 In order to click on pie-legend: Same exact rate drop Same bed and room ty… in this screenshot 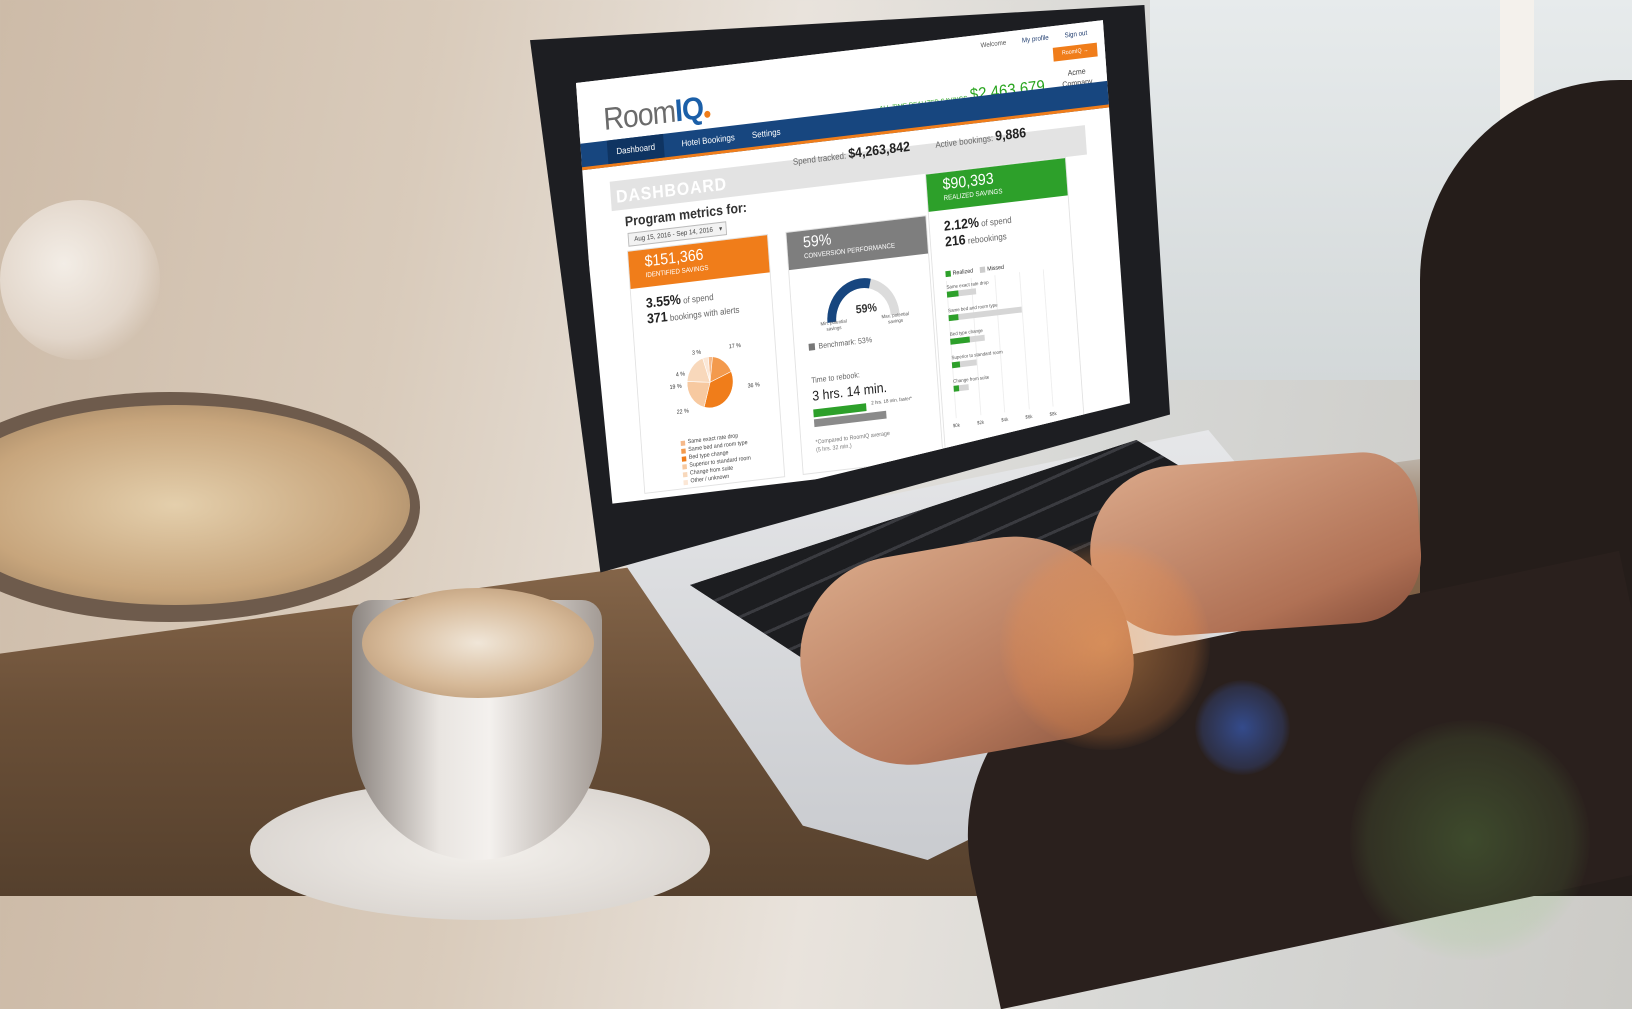, I will do `click(716, 458)`.